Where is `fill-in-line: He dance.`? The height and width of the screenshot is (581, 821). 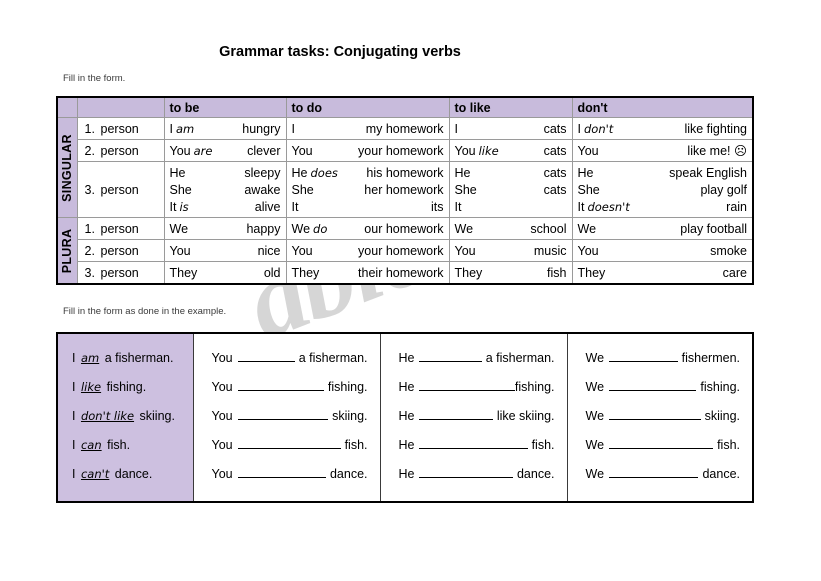
fill-in-line: He dance. is located at coordinates (477, 474).